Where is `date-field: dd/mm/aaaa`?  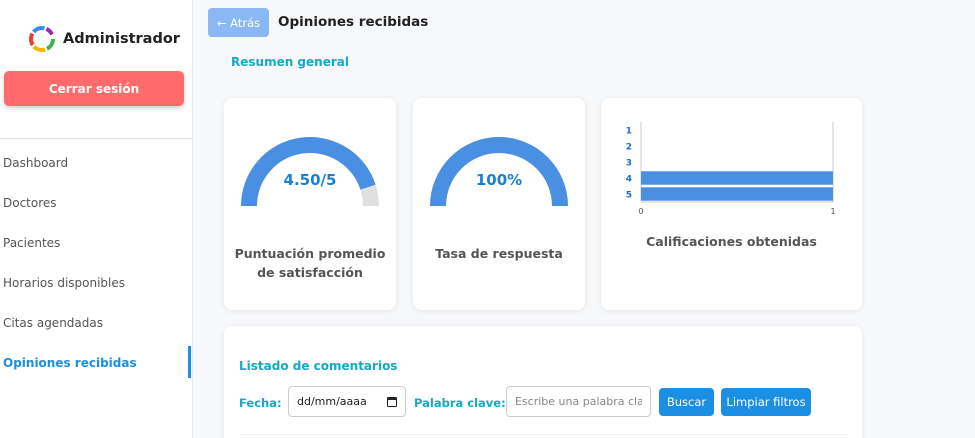
date-field: dd/mm/aaaa is located at coordinates (347, 401).